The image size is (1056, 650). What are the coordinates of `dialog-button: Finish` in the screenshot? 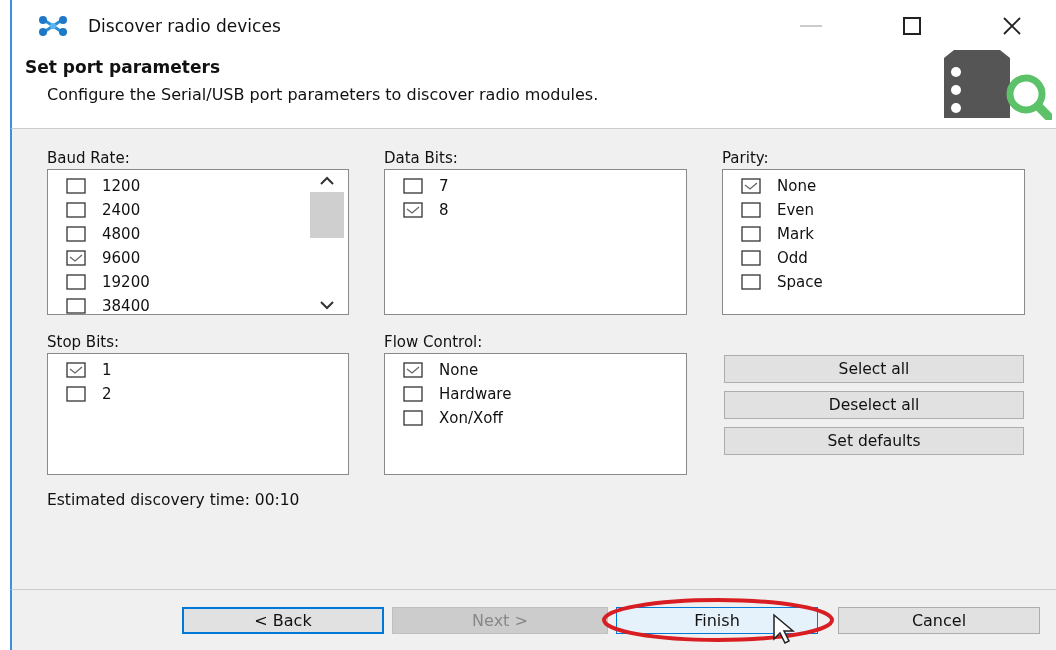 It's located at (717, 620).